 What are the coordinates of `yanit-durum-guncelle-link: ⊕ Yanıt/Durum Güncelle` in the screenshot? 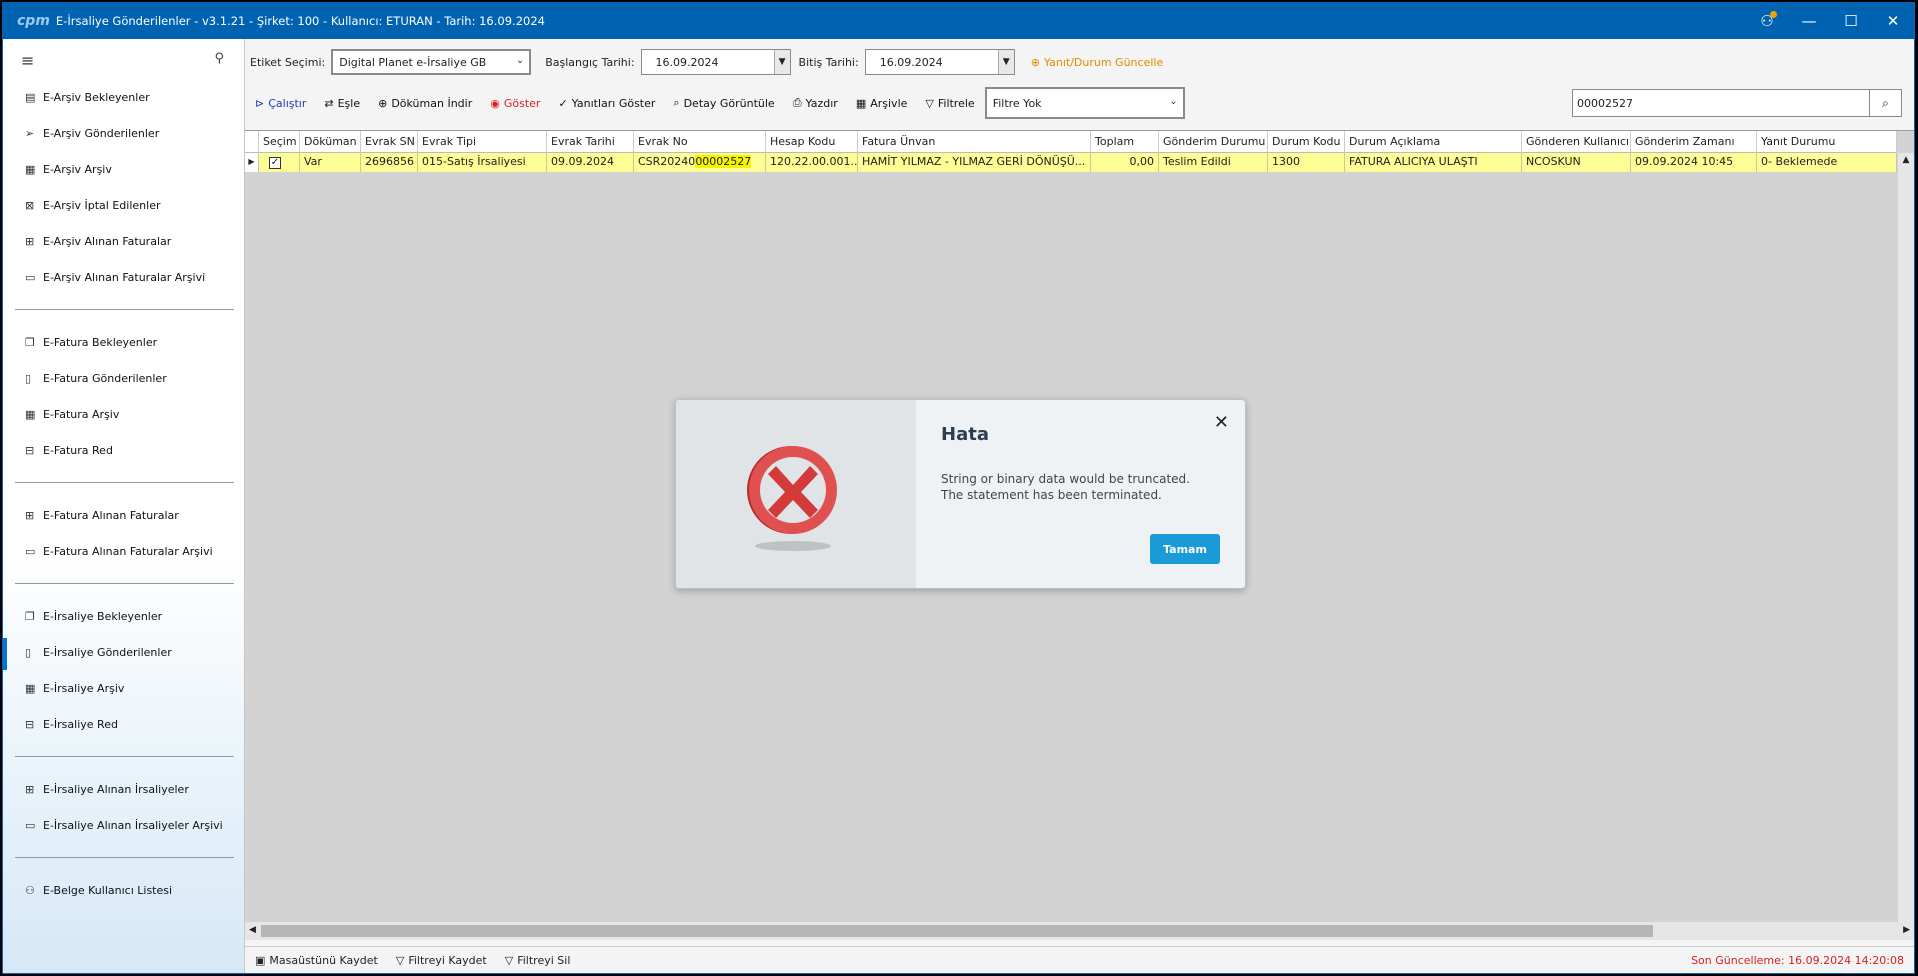 It's located at (1097, 62).